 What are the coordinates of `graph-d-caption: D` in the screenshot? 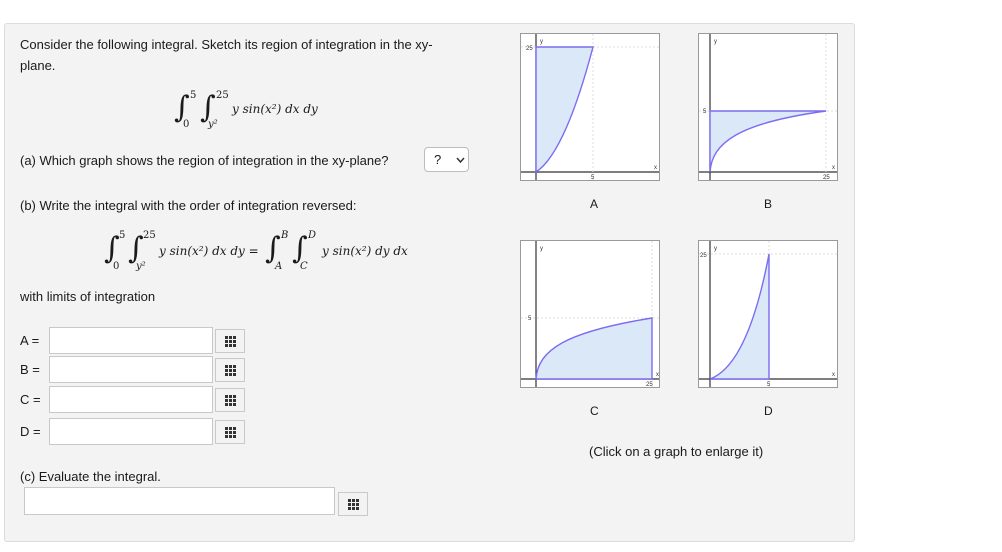 It's located at (768, 411).